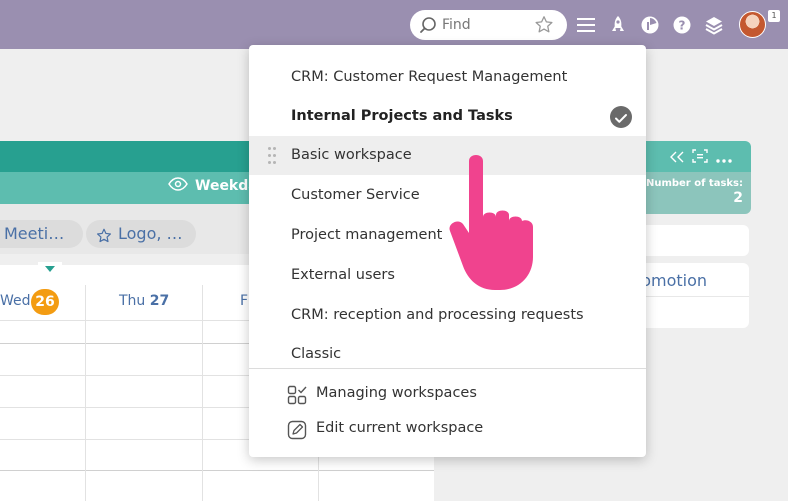  What do you see at coordinates (774, 16) in the screenshot?
I see `notification-badge: 1` at bounding box center [774, 16].